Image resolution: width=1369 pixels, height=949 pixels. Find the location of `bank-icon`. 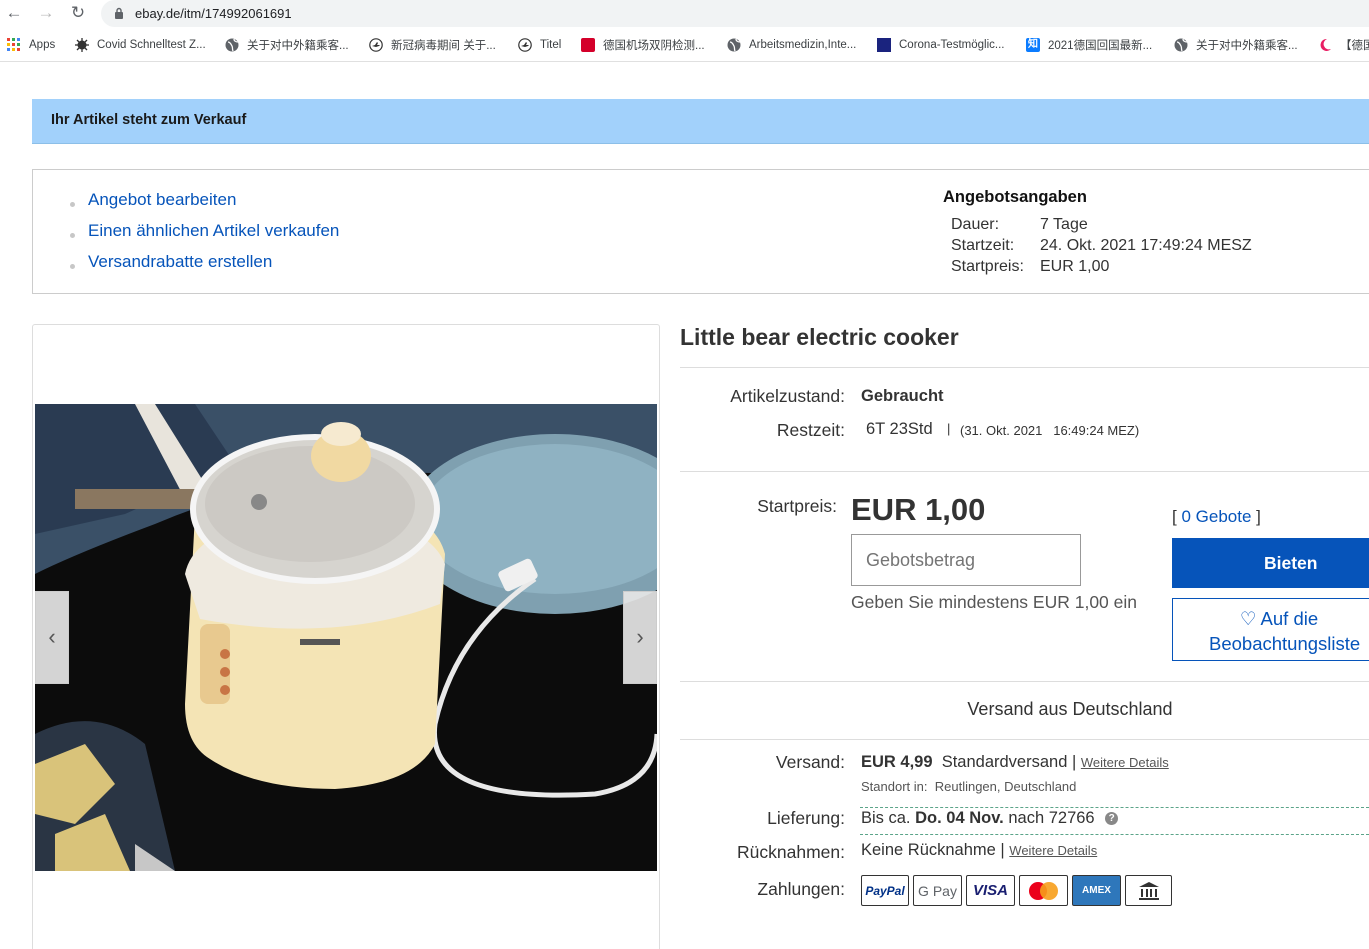

bank-icon is located at coordinates (1148, 890).